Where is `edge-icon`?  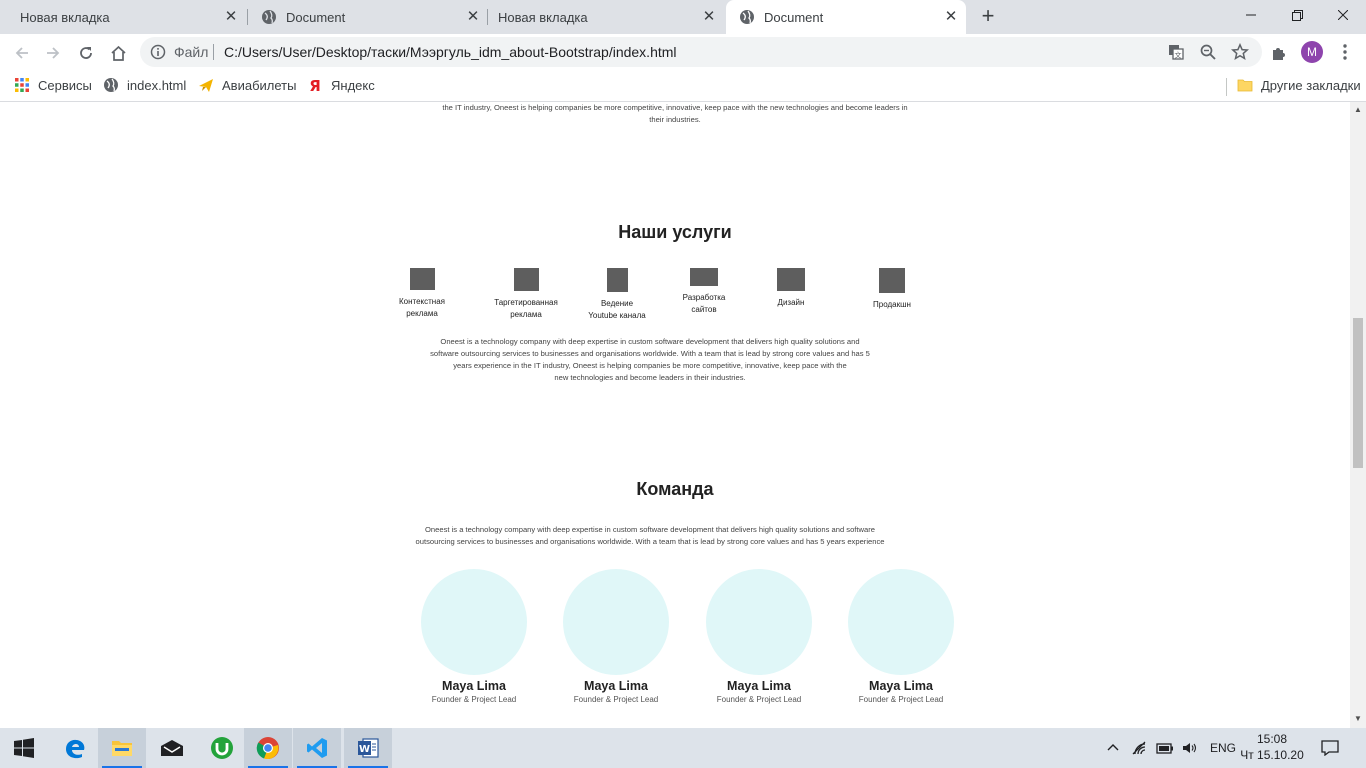 edge-icon is located at coordinates (75, 749).